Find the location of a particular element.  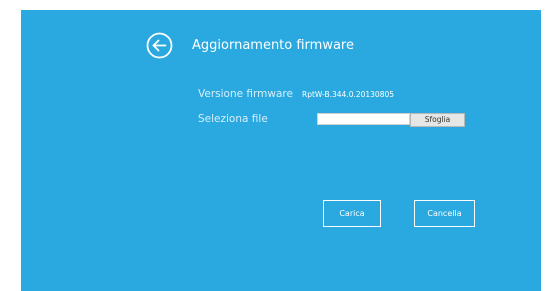

cancel-button: Cancella is located at coordinates (444, 213).